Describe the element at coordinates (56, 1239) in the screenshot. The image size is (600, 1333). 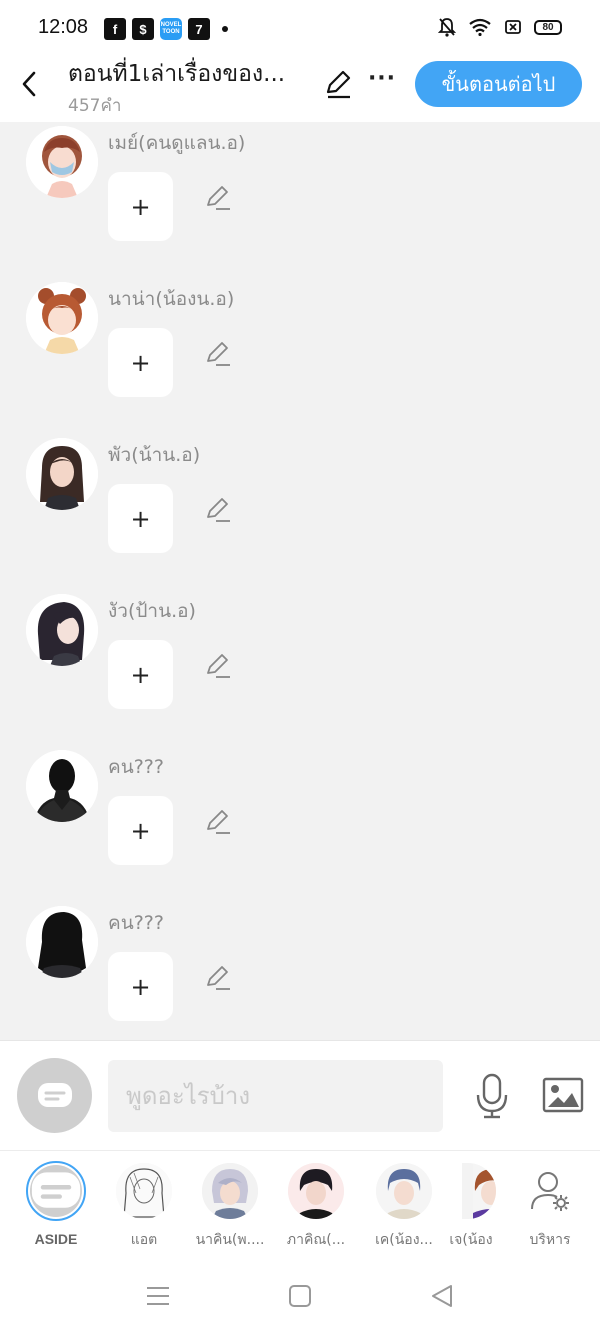
I see `character-chip-label: ASIDE` at that location.